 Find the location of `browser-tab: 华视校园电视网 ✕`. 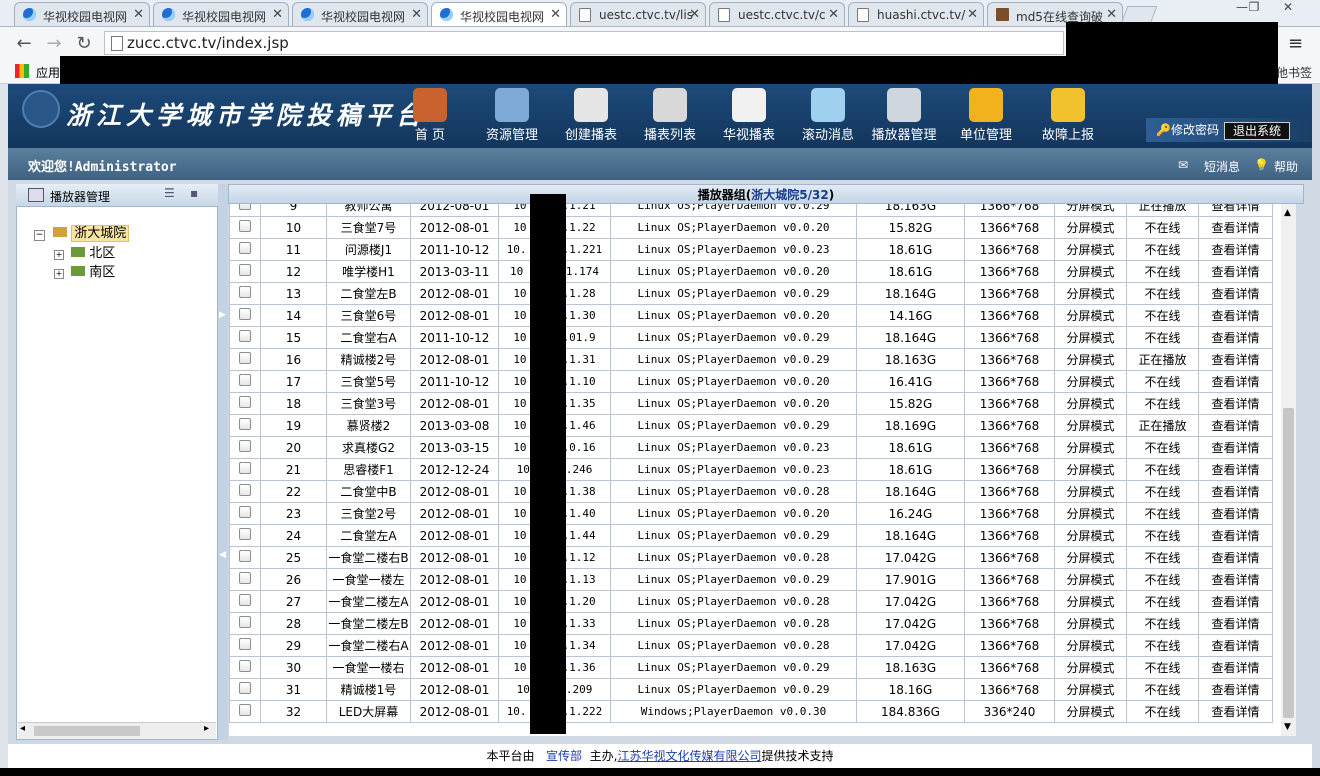

browser-tab: 华视校园电视网 ✕ is located at coordinates (82, 14).